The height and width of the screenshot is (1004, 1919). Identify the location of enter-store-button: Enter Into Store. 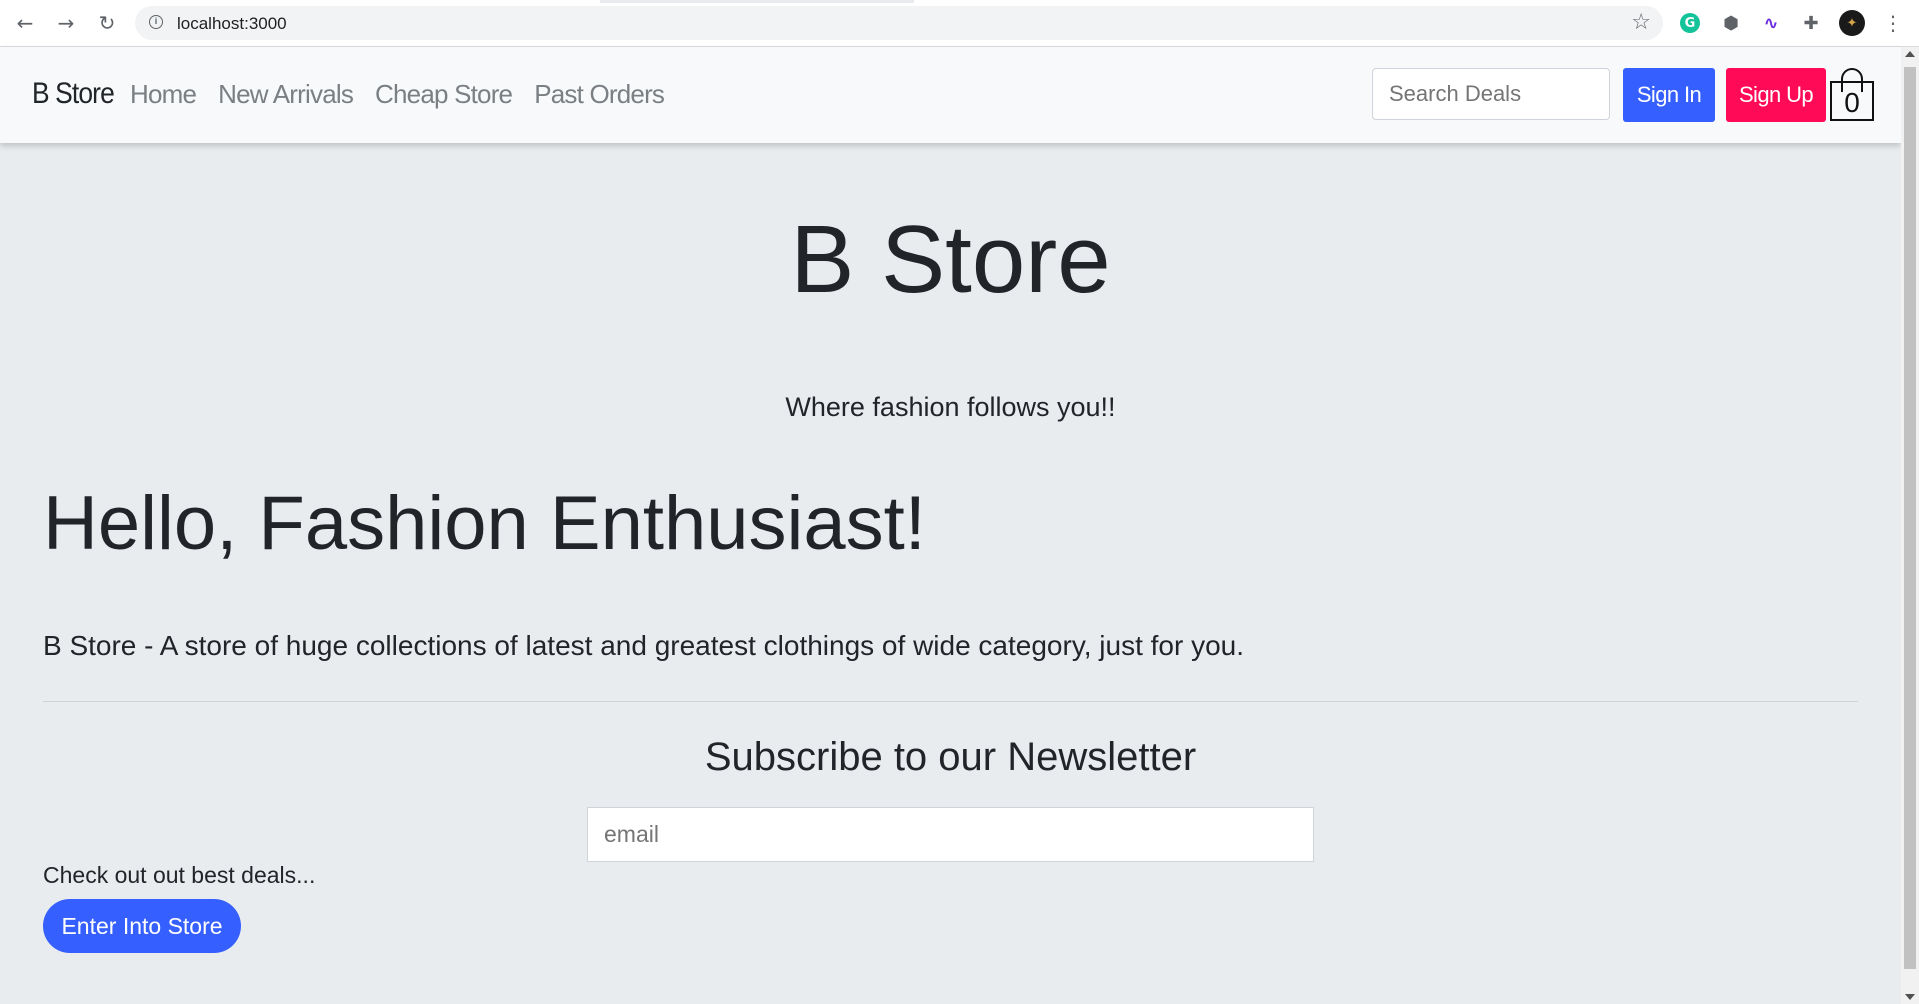
(142, 926).